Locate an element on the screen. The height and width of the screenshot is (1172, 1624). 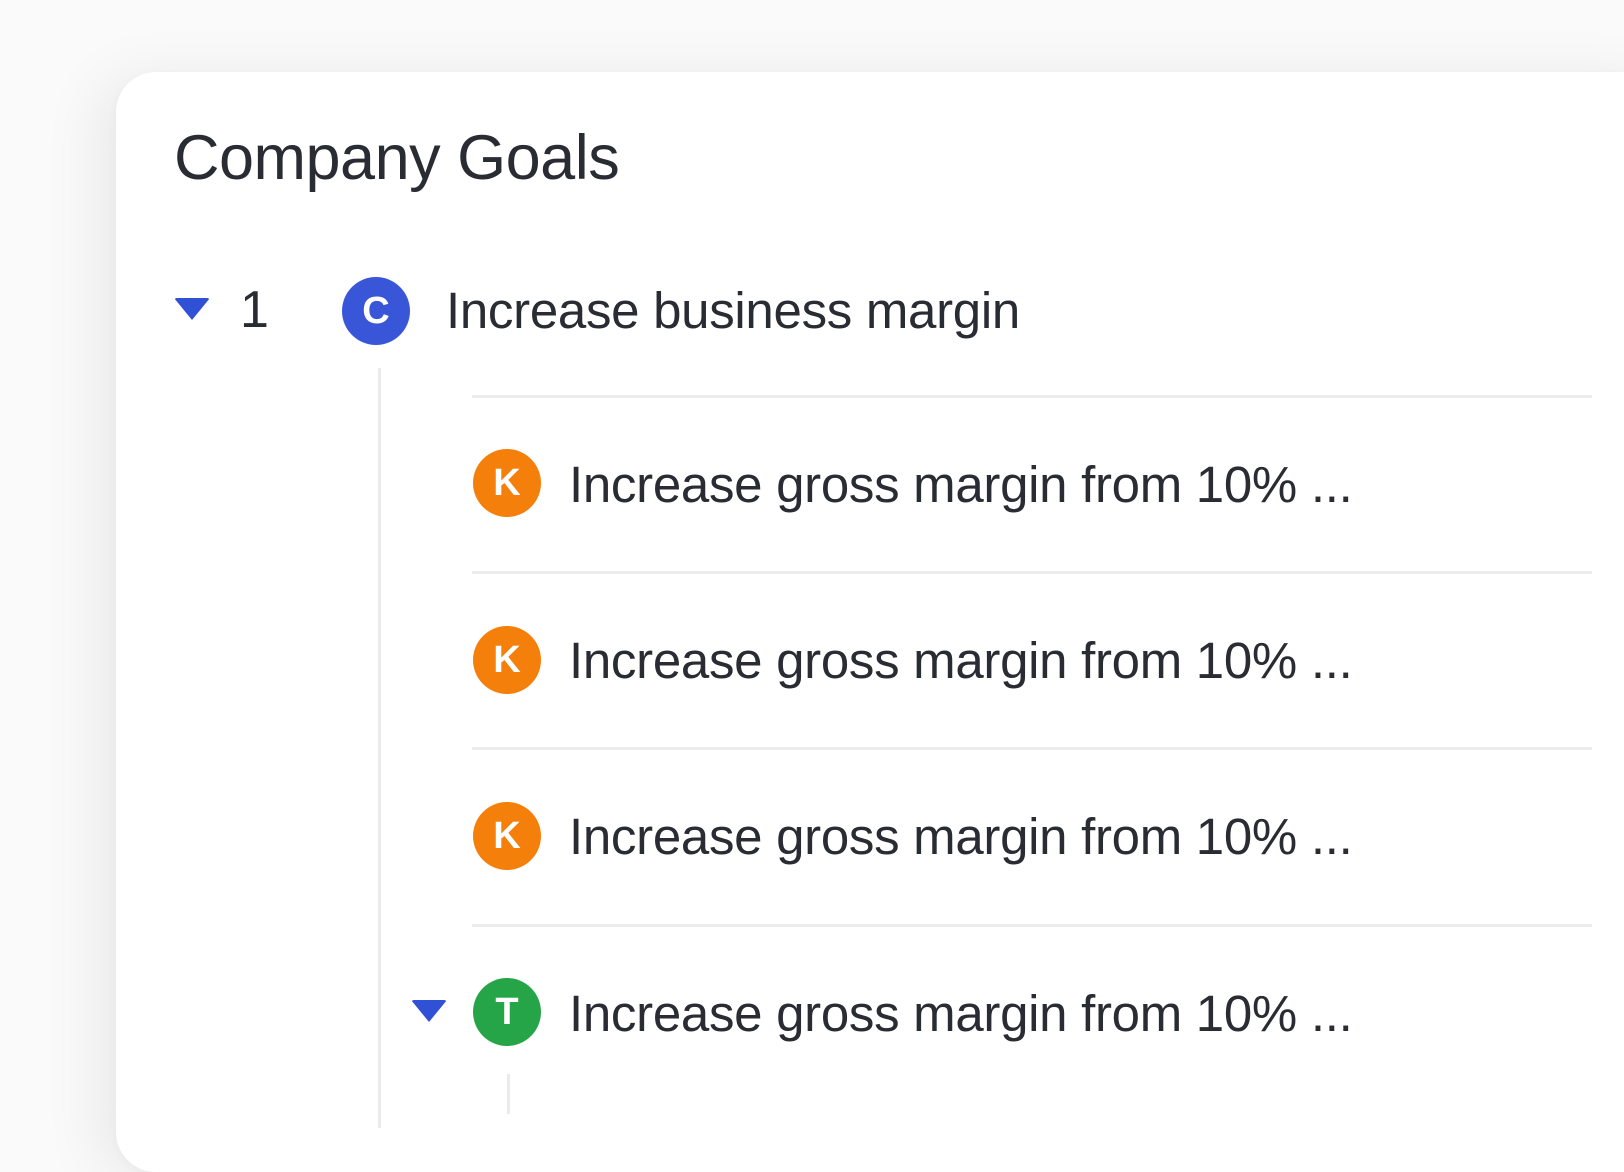
goal-number: 1 is located at coordinates (254, 310).